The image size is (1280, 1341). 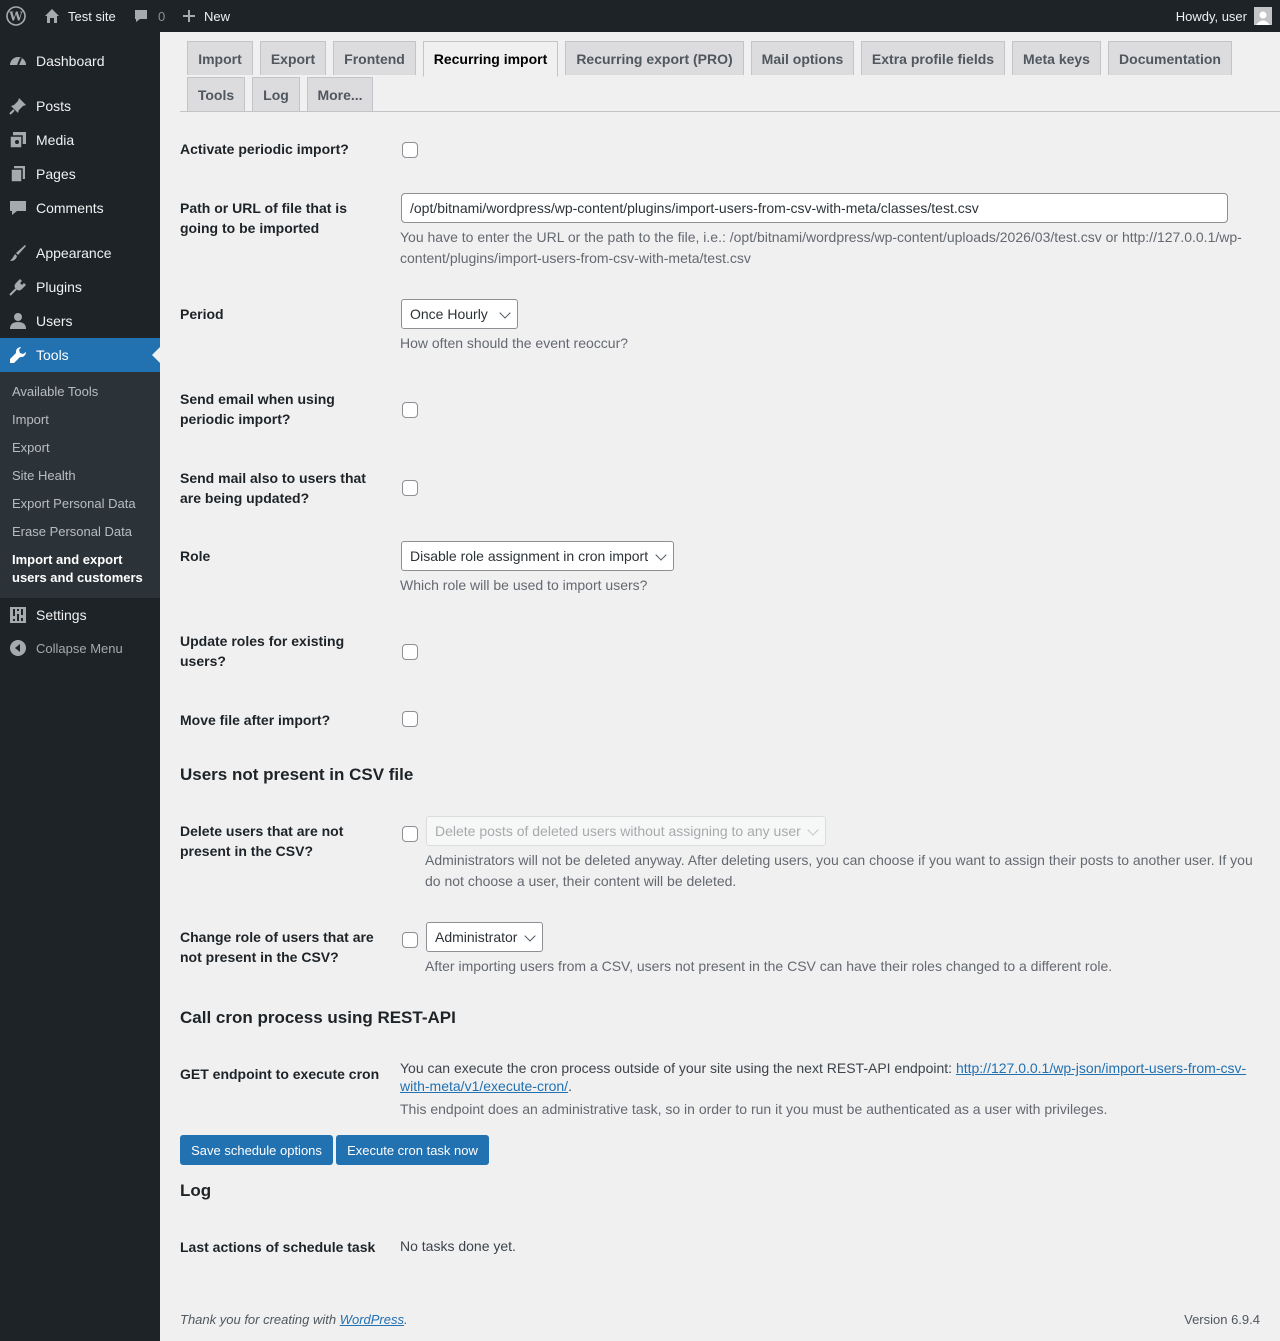 What do you see at coordinates (149, 16) in the screenshot?
I see `comments-link: 0` at bounding box center [149, 16].